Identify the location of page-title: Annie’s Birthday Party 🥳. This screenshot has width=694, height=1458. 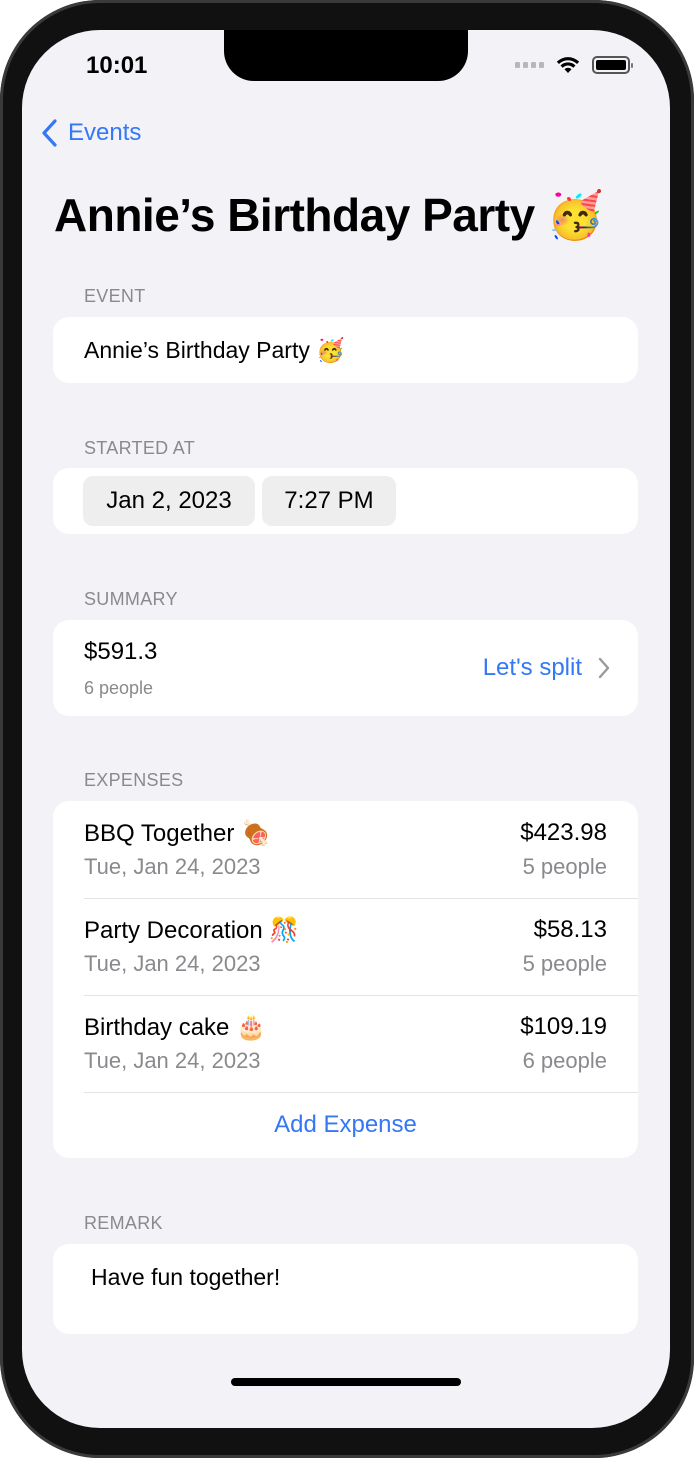
(329, 215).